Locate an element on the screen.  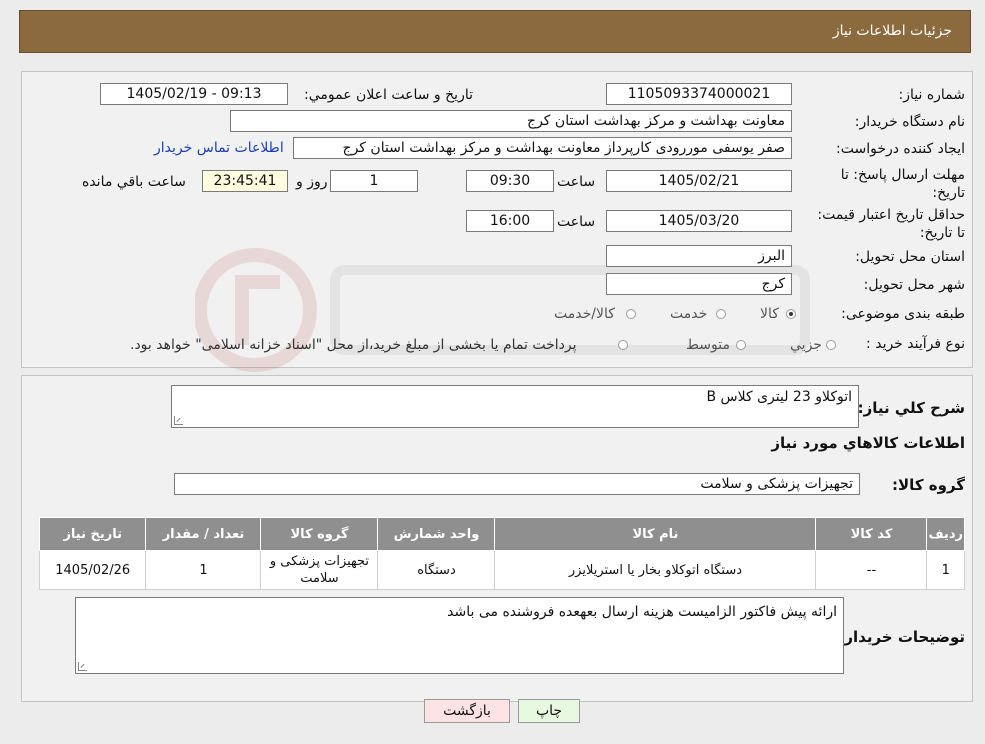
col-item-name: نام کالا is located at coordinates (655, 534).